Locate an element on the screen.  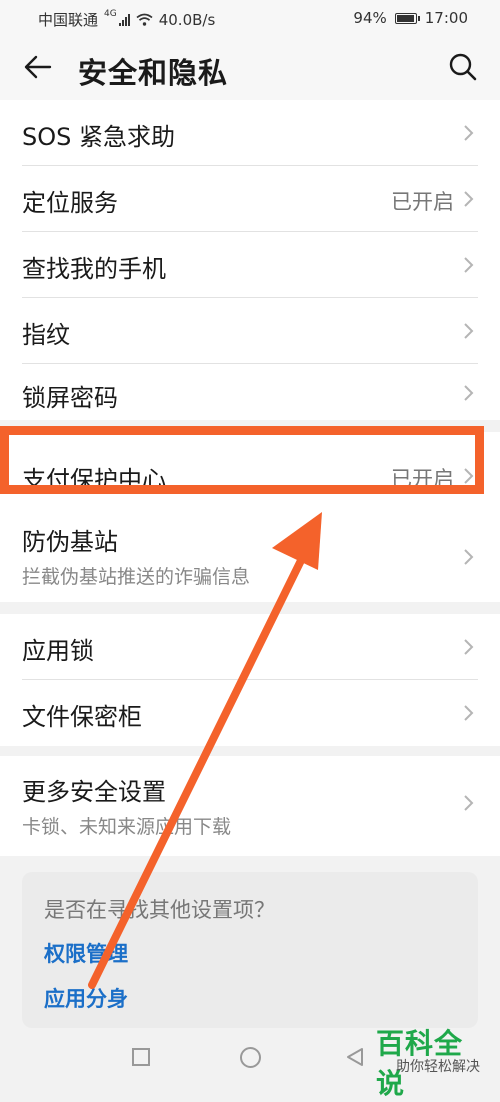
wifi-icon is located at coordinates (144, 19).